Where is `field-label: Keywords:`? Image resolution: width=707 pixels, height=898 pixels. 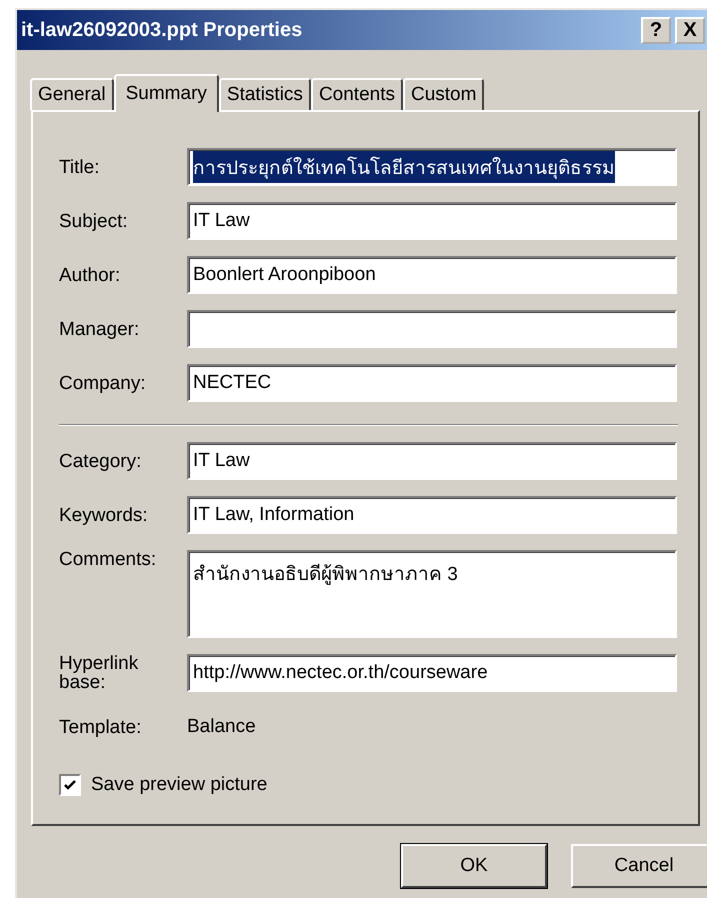 field-label: Keywords: is located at coordinates (104, 515).